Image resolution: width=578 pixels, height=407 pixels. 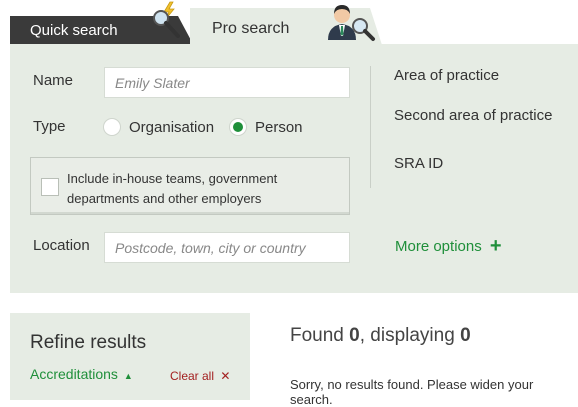 I want to click on accreditations-toggle: Accreditations ▲, so click(x=81, y=374).